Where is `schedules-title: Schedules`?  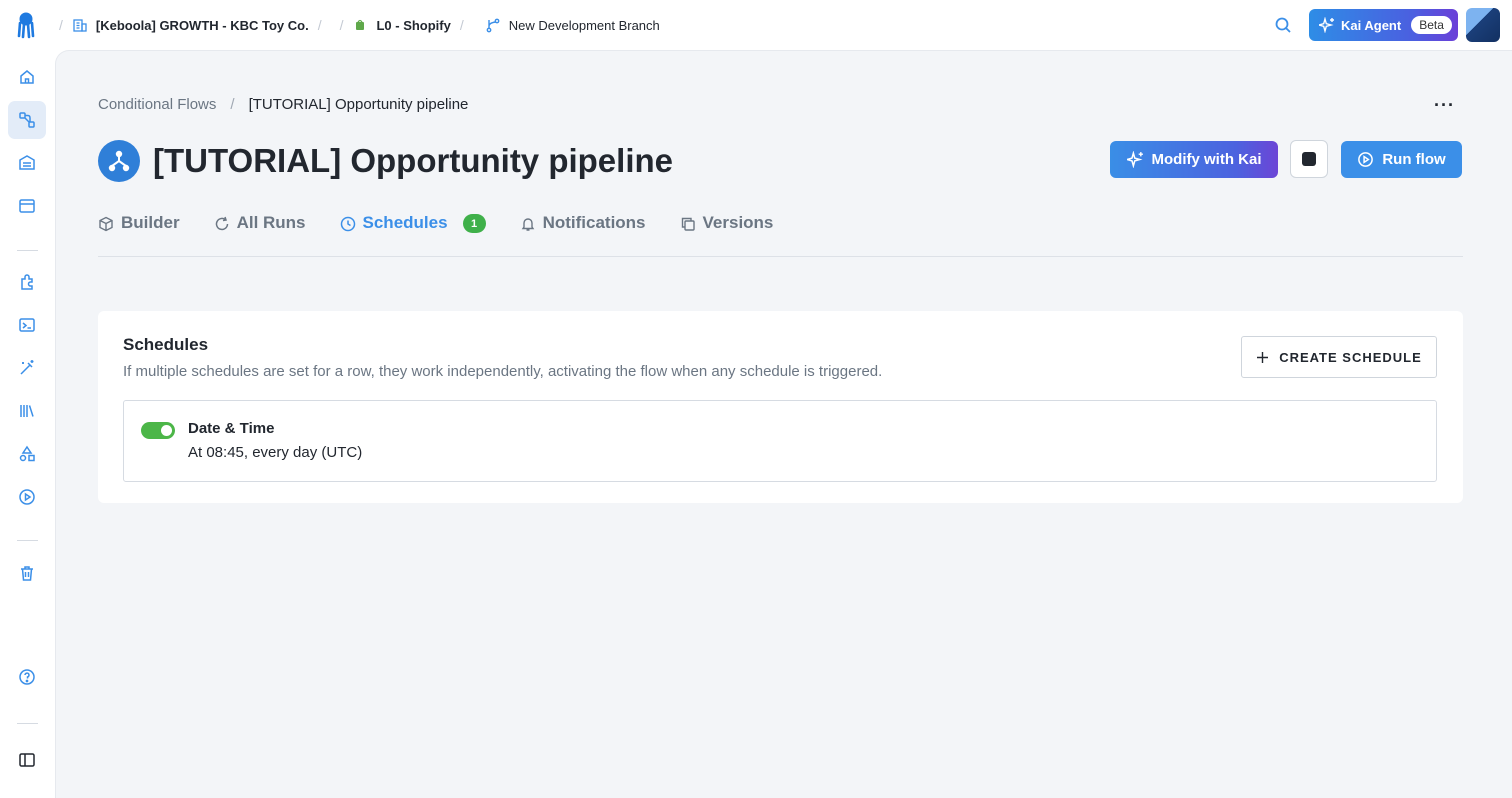
schedules-title: Schedules is located at coordinates (166, 344).